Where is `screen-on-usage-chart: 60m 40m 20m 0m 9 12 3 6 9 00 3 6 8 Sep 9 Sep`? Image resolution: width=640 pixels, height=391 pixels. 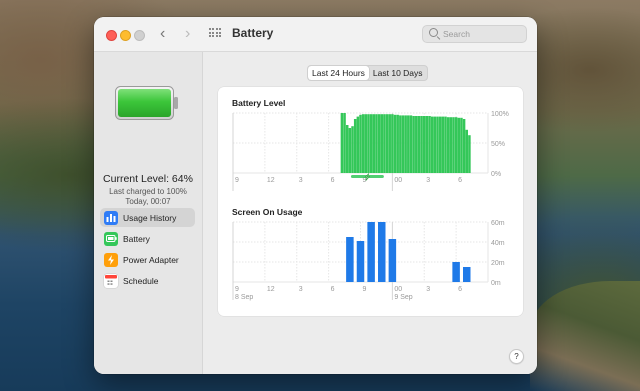
screen-on-usage-chart: 60m 40m 20m 0m 9 12 3 6 9 00 3 6 8 Sep 9 Sep is located at coordinates (368, 260).